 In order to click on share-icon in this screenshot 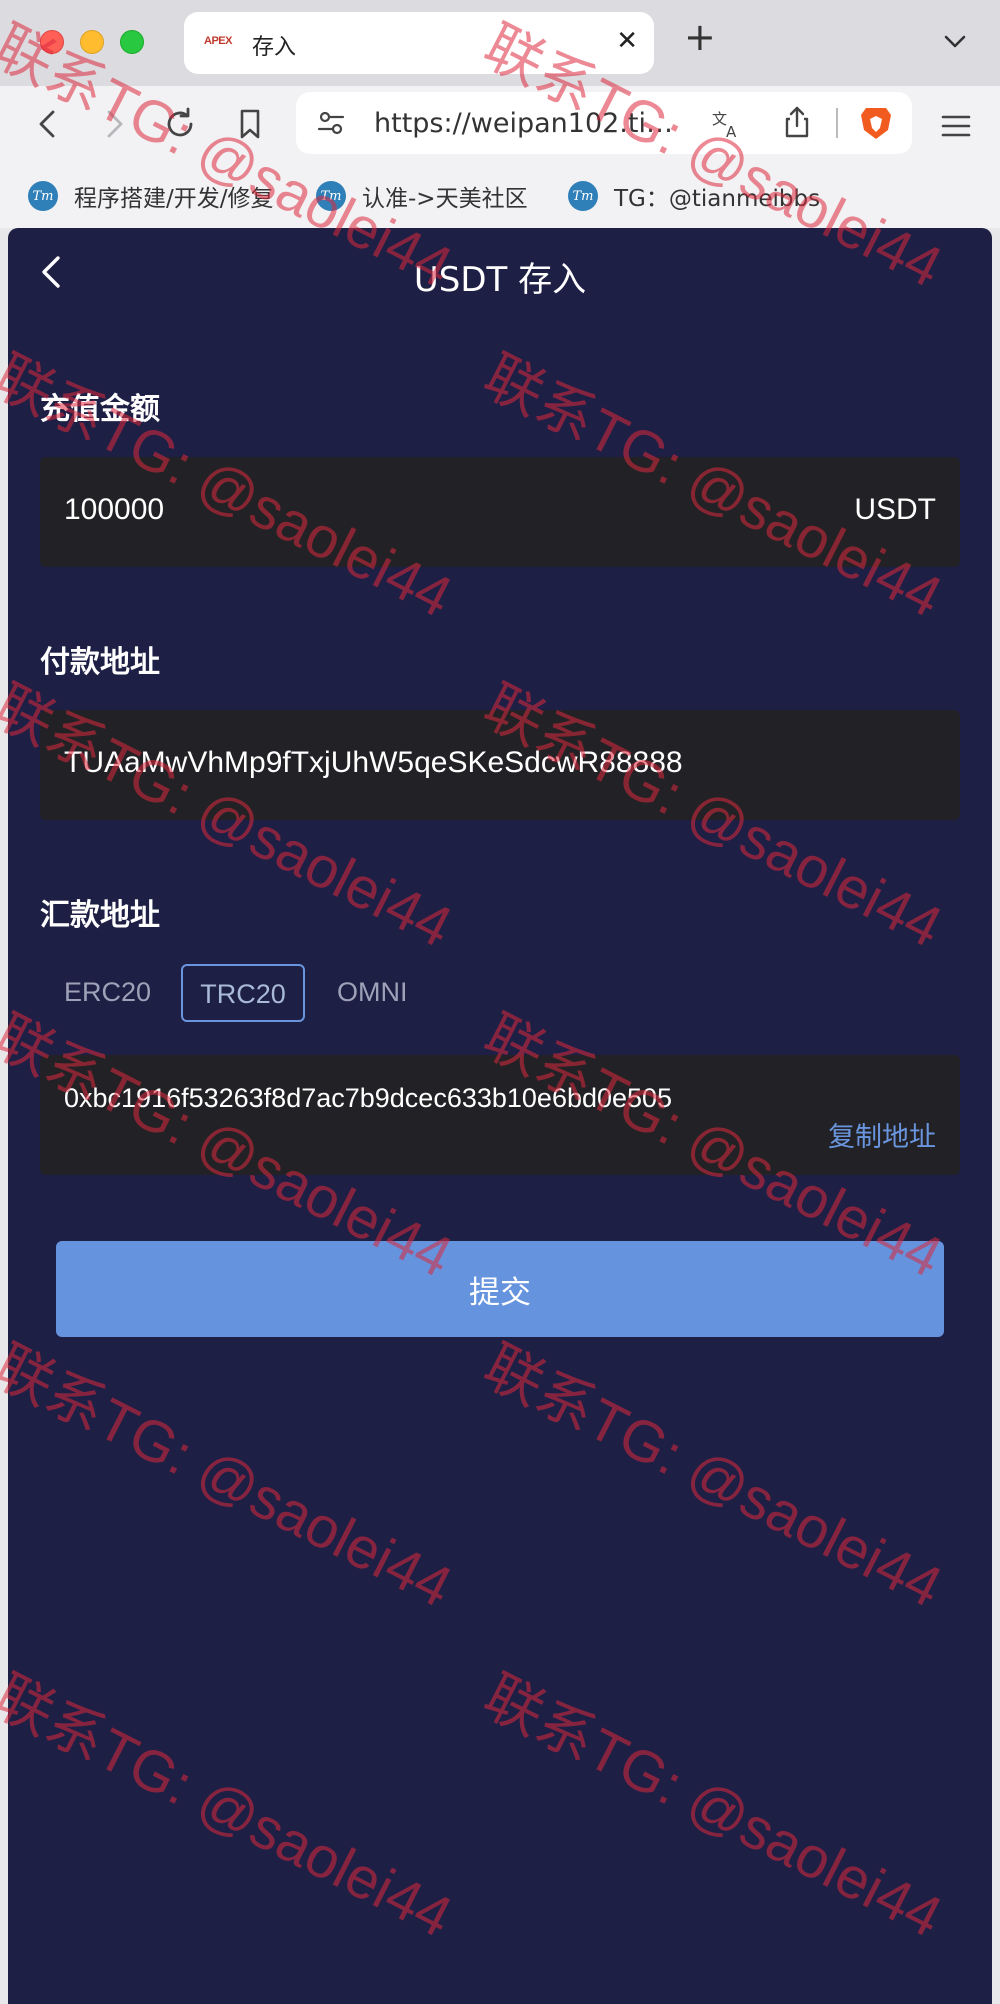, I will do `click(797, 122)`.